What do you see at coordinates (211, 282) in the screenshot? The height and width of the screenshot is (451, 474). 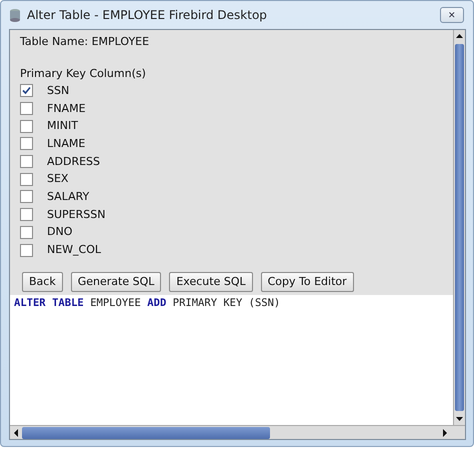 I see `action-button: Execute SQL` at bounding box center [211, 282].